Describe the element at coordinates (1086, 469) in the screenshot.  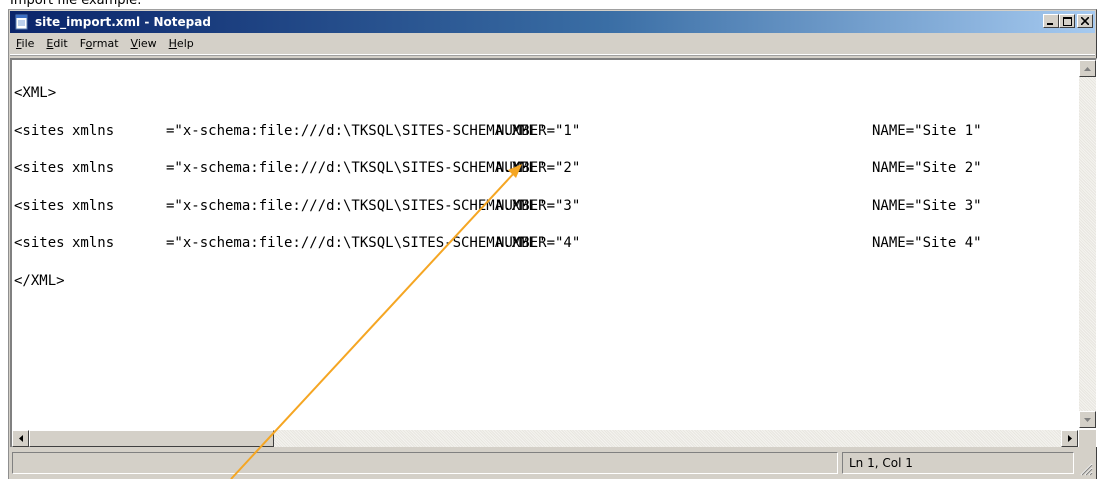
I see `resize-grip-icon` at that location.